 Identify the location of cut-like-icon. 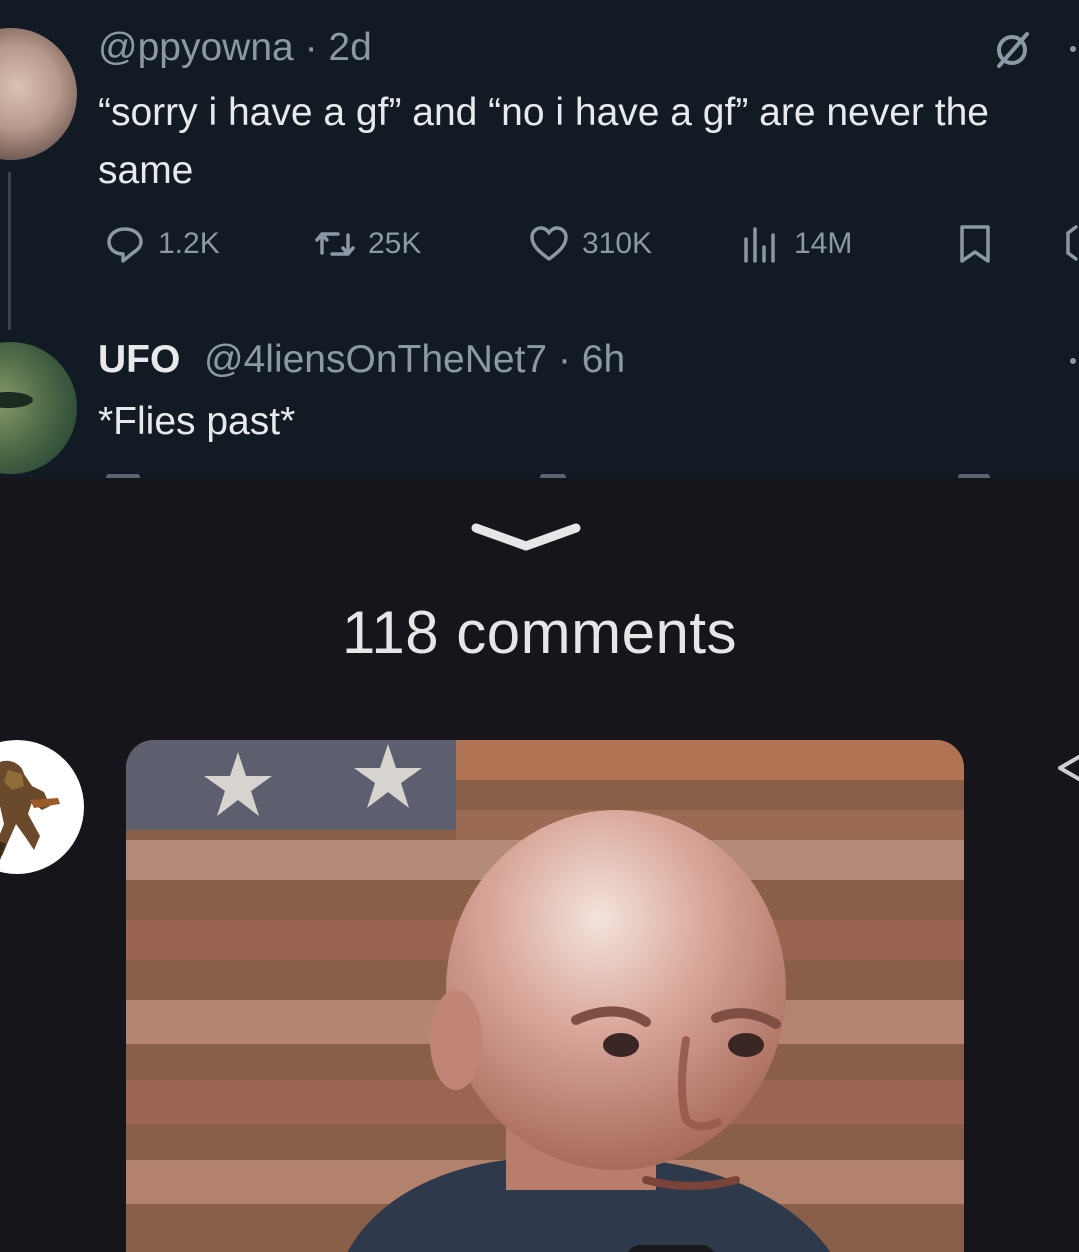
(553, 476).